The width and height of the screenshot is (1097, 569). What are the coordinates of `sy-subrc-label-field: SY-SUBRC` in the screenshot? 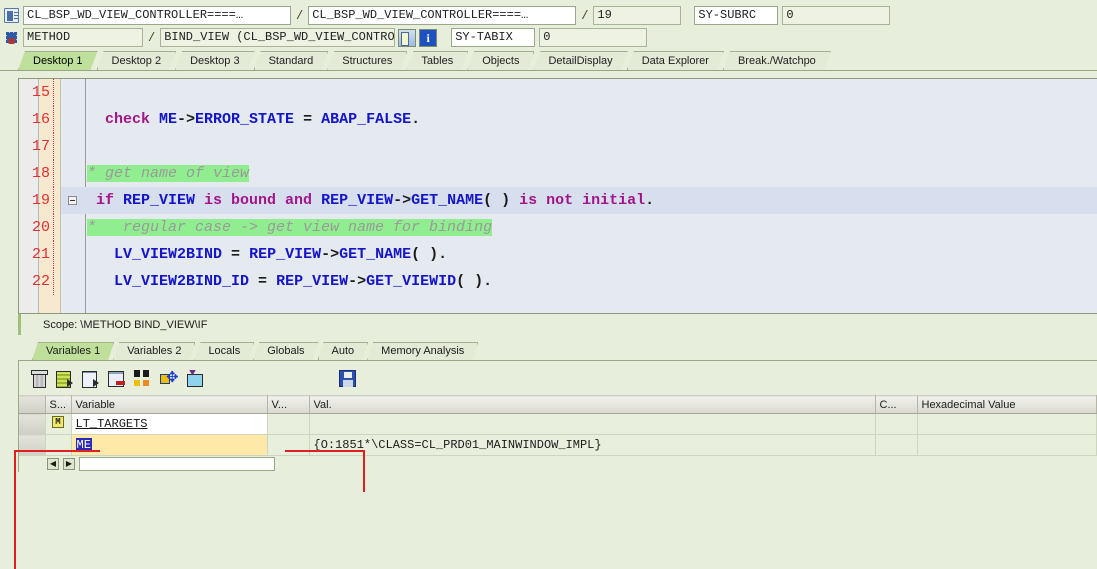 It's located at (736, 15).